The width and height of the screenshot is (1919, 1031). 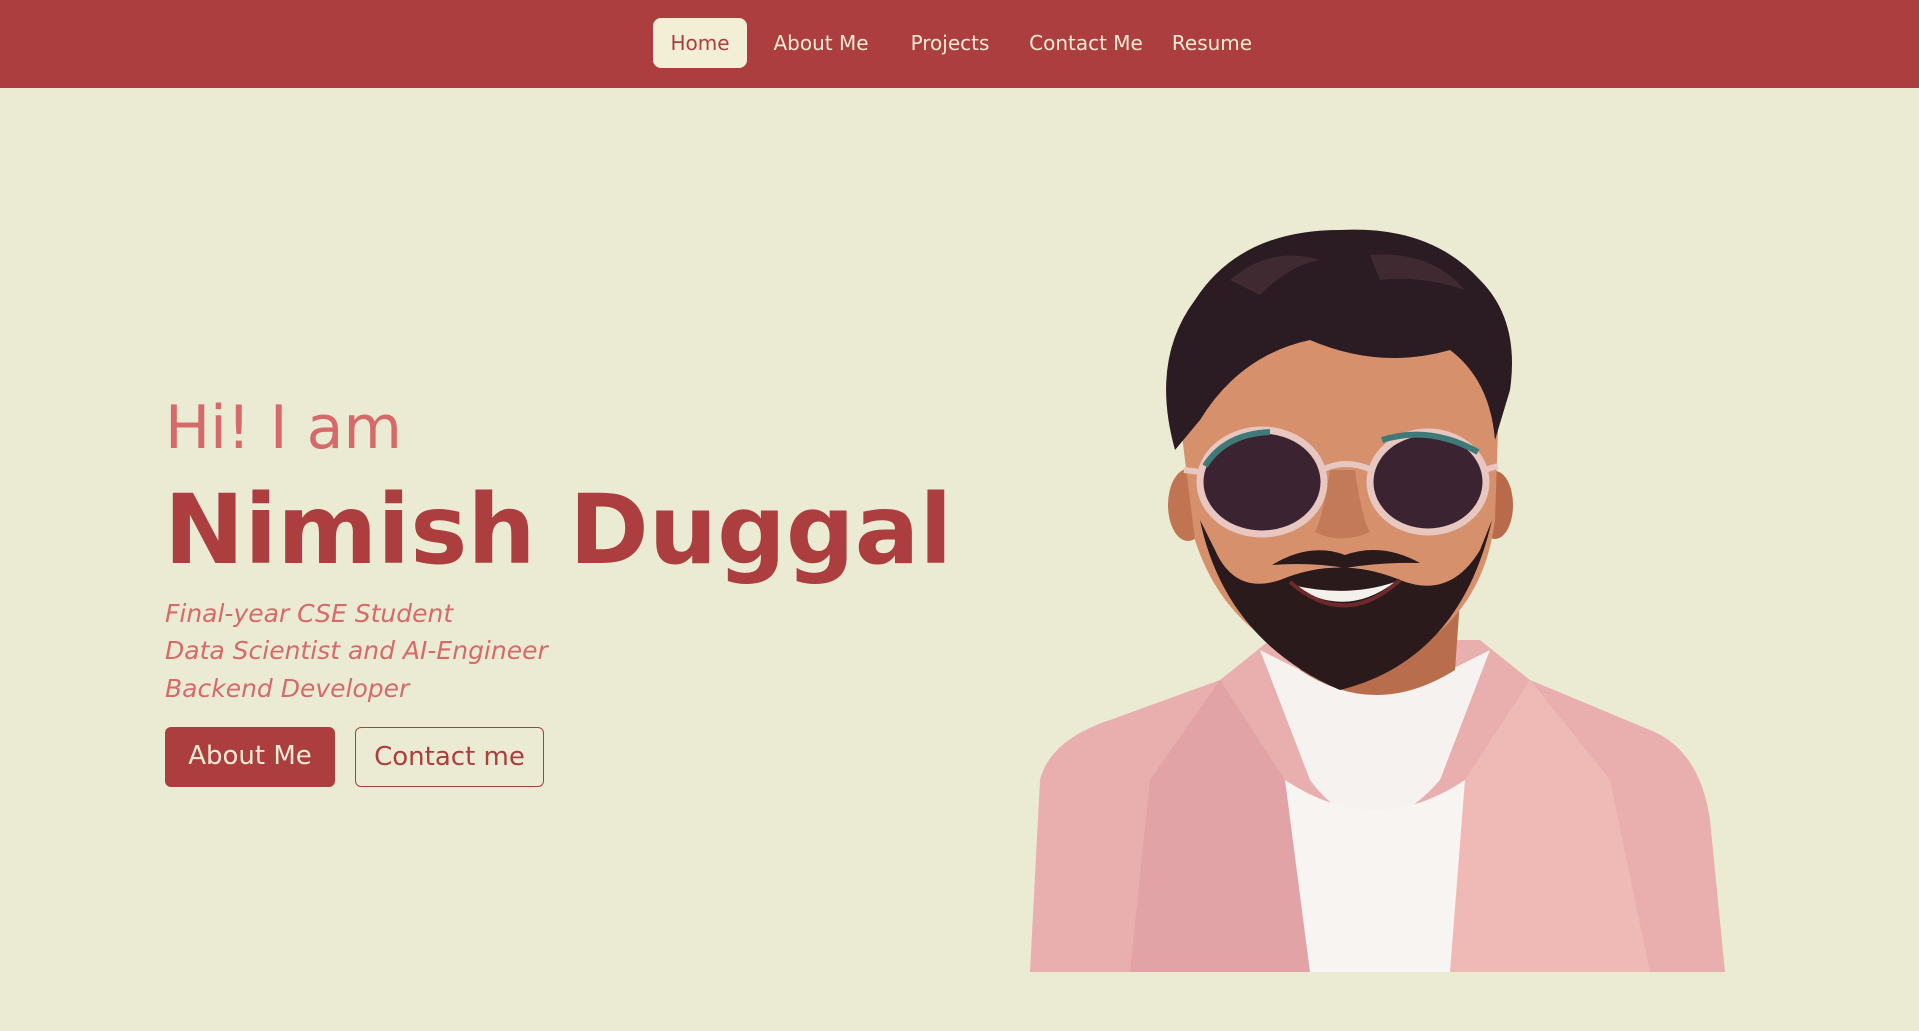 I want to click on top-navbar: Home About Me Projects Contact Me Resume, so click(x=959, y=44).